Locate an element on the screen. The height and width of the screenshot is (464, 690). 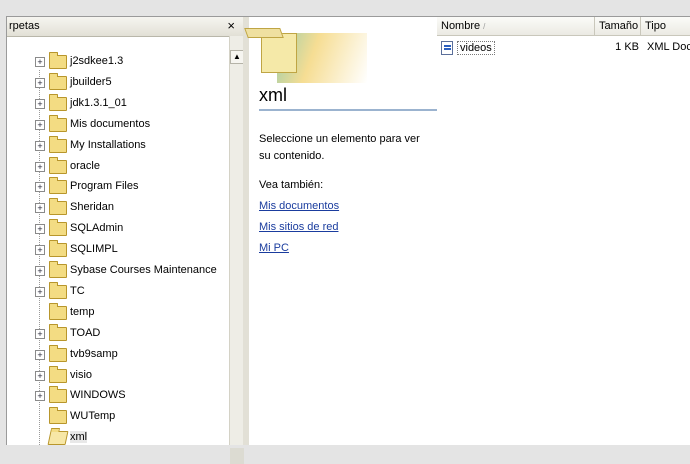
file-type: XML Docu is located at coordinates (668, 47).